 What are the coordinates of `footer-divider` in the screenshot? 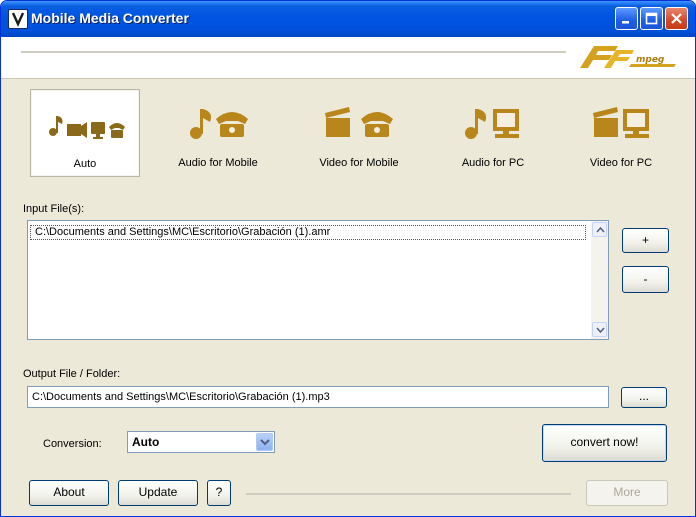 It's located at (408, 494).